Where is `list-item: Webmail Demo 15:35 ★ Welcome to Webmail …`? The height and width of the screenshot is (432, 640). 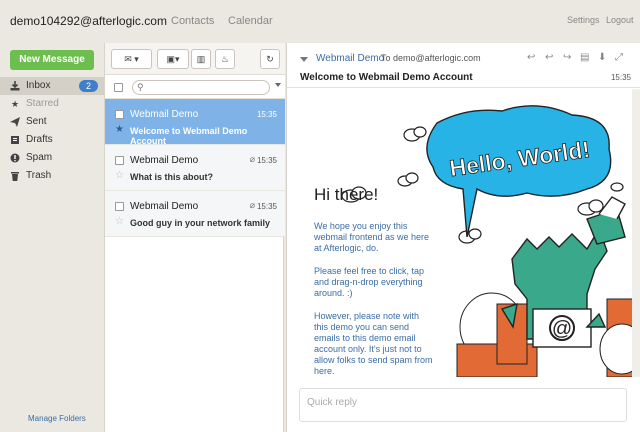
list-item: Webmail Demo 15:35 ★ Welcome to Webmail … is located at coordinates (195, 122).